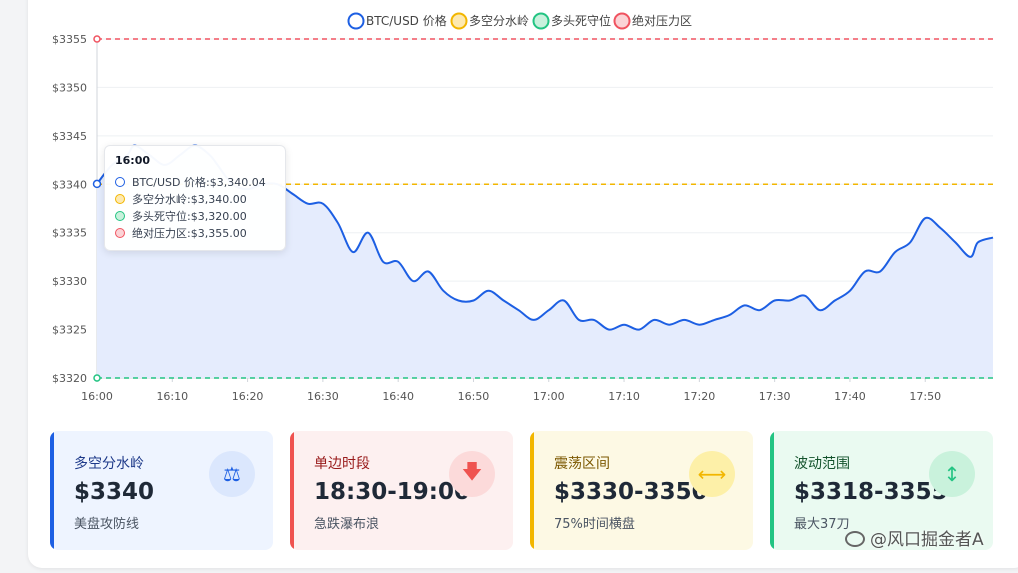 The height and width of the screenshot is (573, 1018). Describe the element at coordinates (474, 396) in the screenshot. I see `x-tick-label: 16:50` at that location.